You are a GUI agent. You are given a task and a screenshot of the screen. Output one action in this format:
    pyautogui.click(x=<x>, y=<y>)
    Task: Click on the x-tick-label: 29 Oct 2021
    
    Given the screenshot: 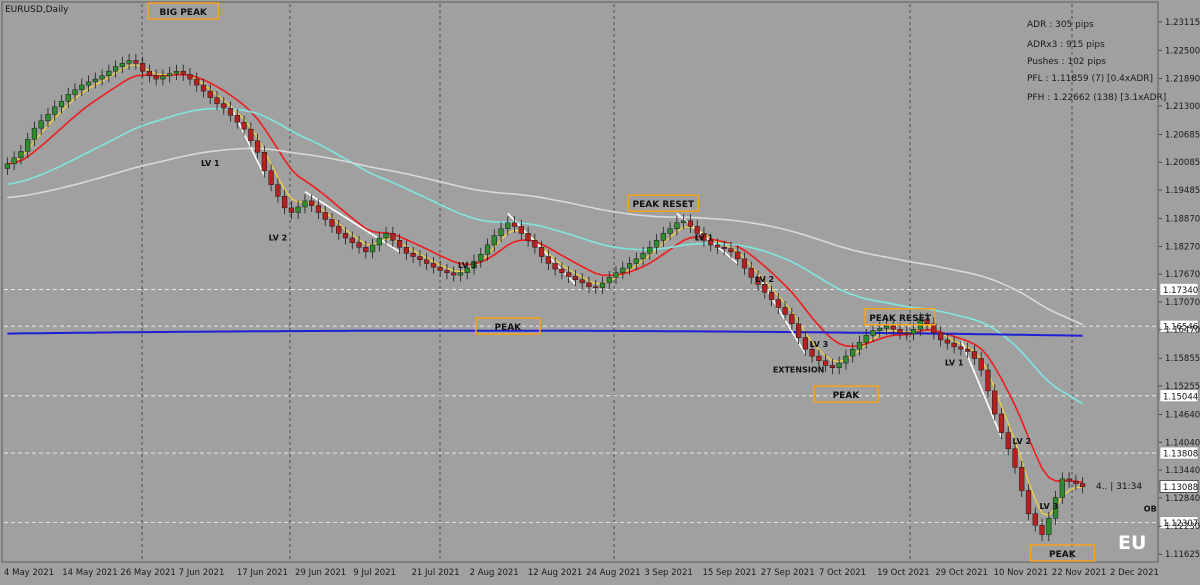 What is the action you would take?
    pyautogui.click(x=961, y=573)
    